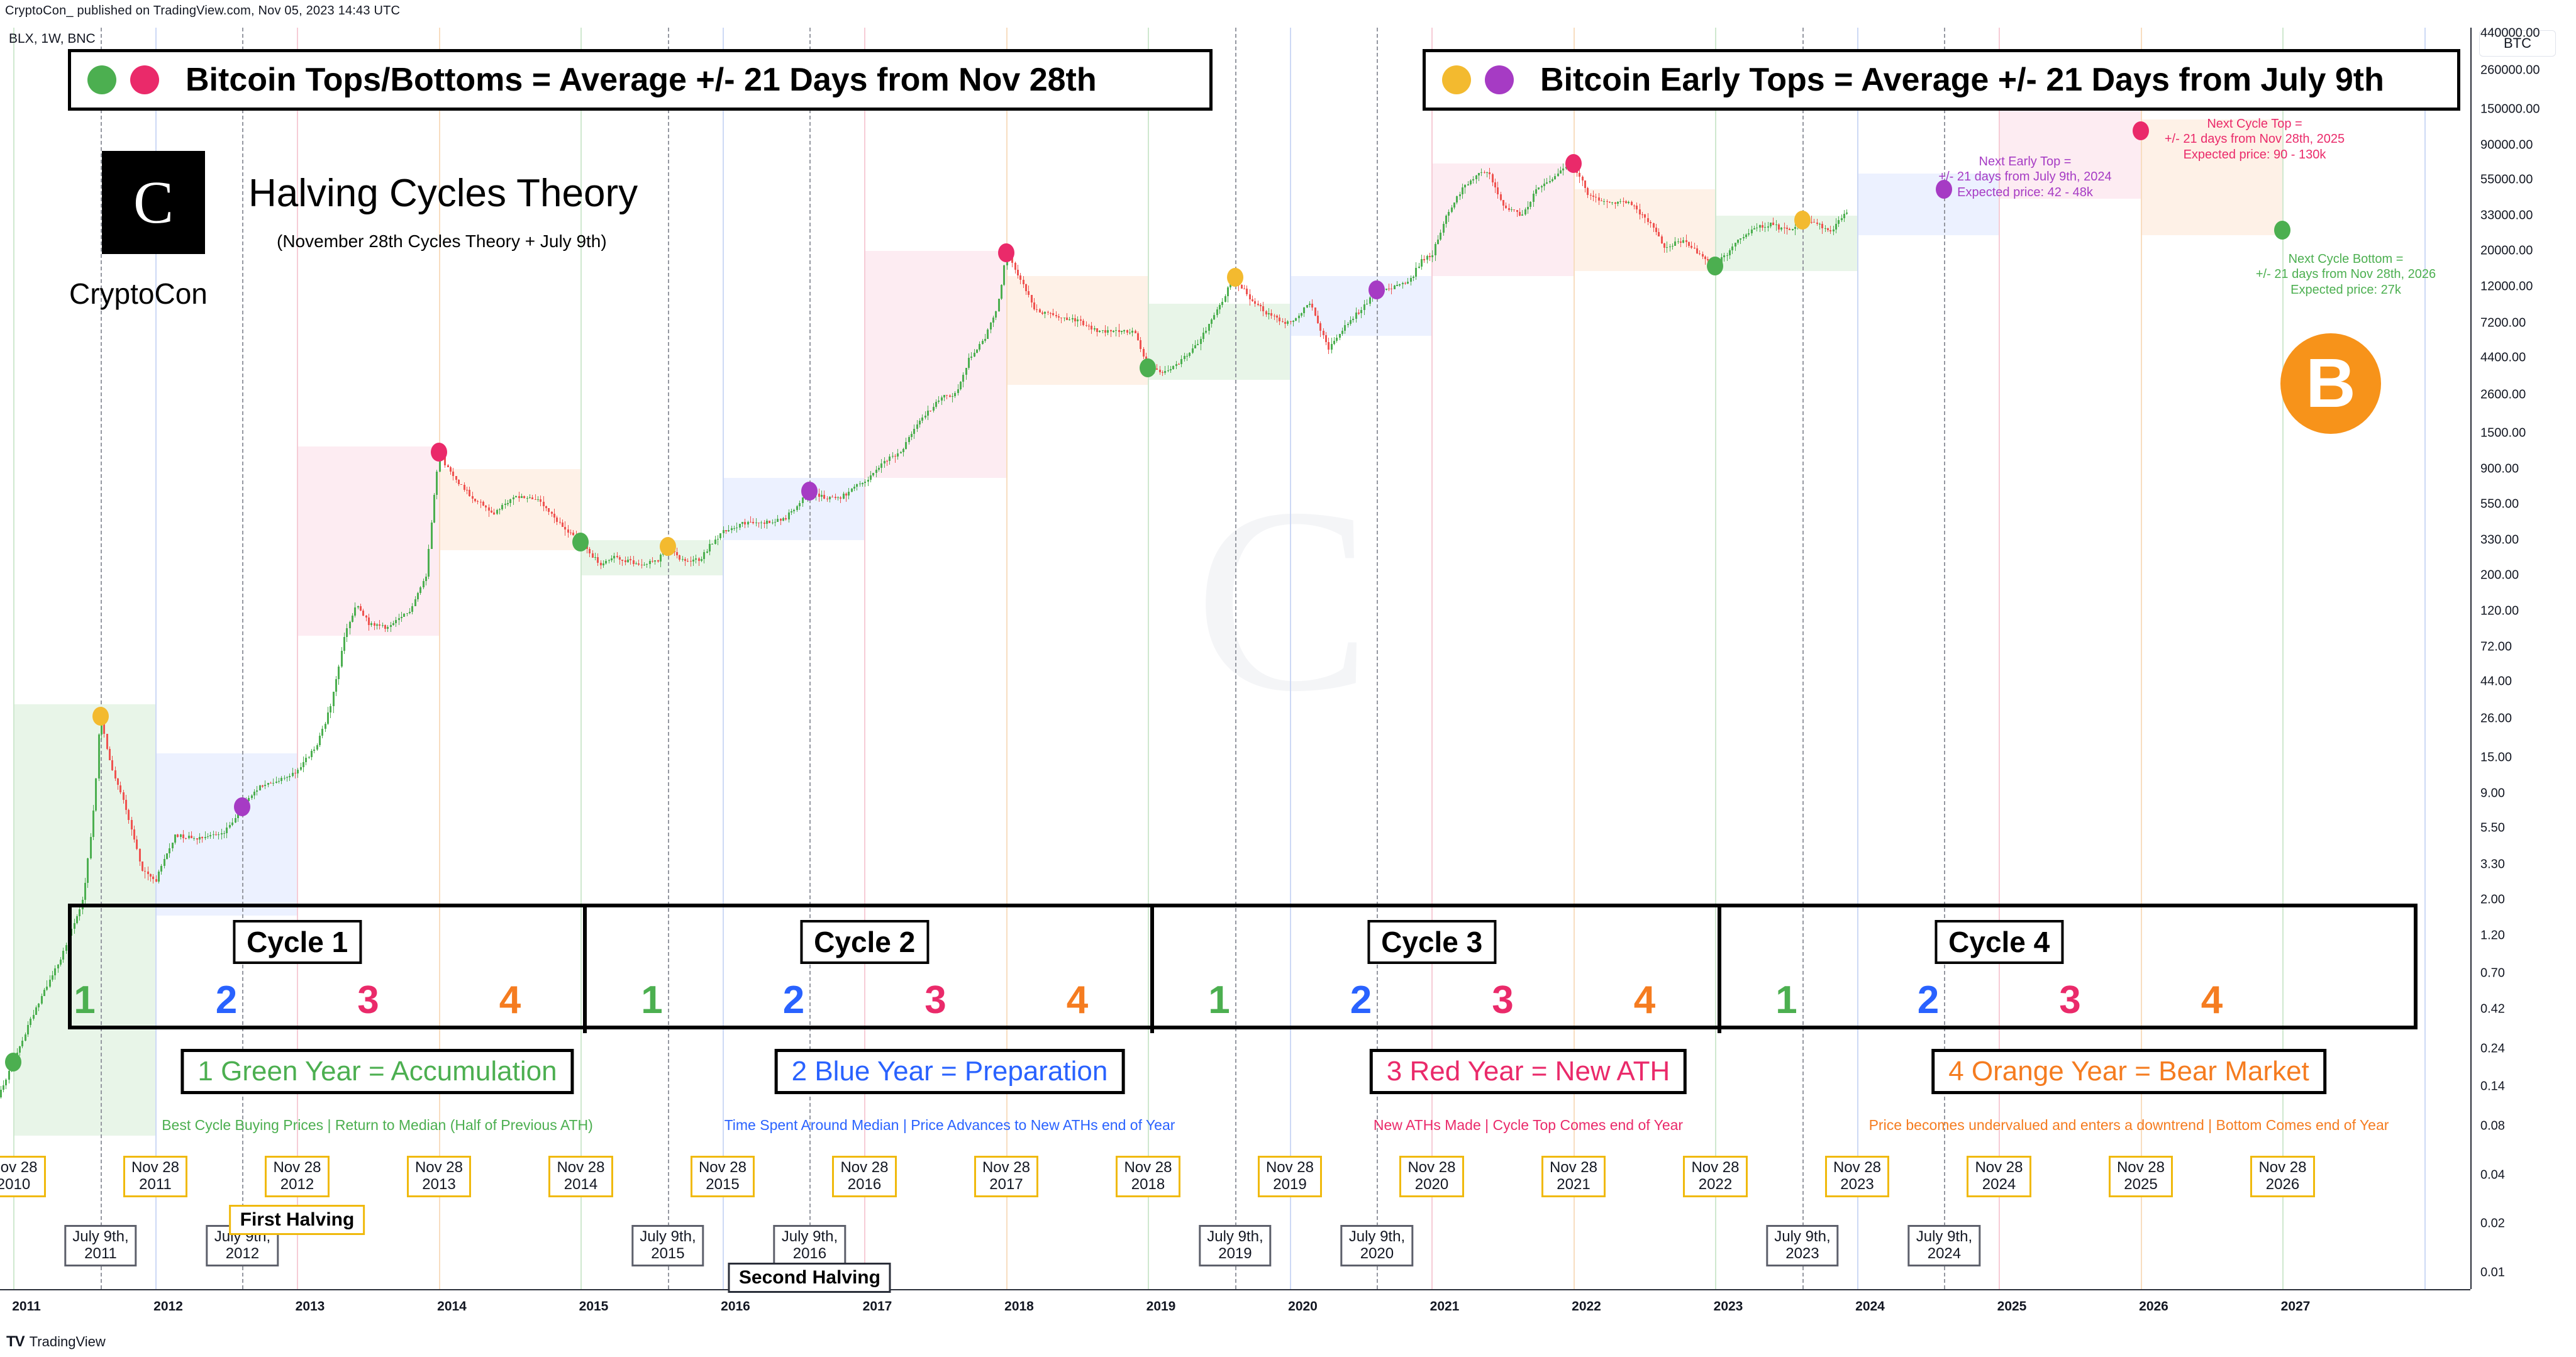 This screenshot has width=2576, height=1357. I want to click on july9-date-label: July 9th, 2019, so click(1235, 1245).